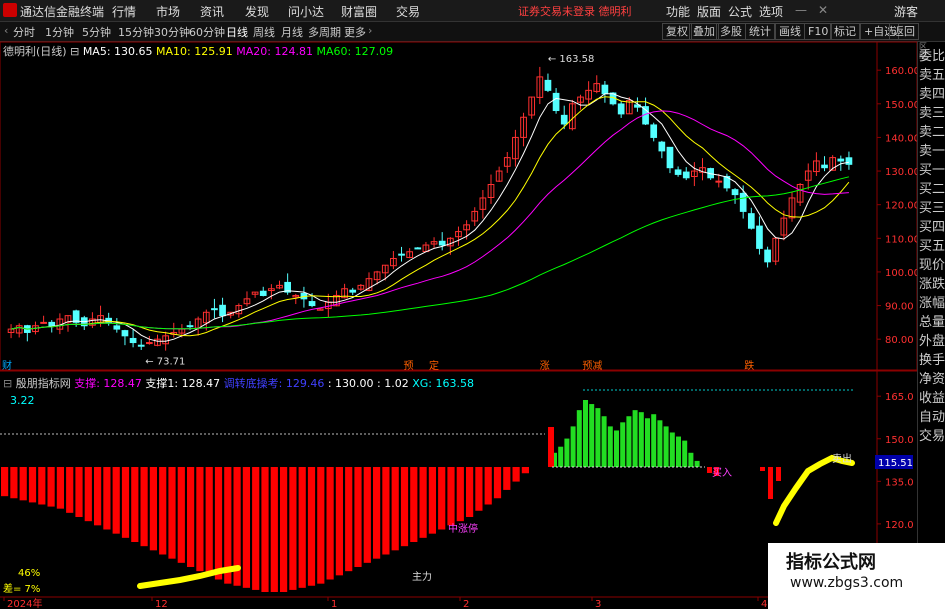 The height and width of the screenshot is (609, 945). What do you see at coordinates (902, 138) in the screenshot?
I see `y-tick-label: 140.00` at bounding box center [902, 138].